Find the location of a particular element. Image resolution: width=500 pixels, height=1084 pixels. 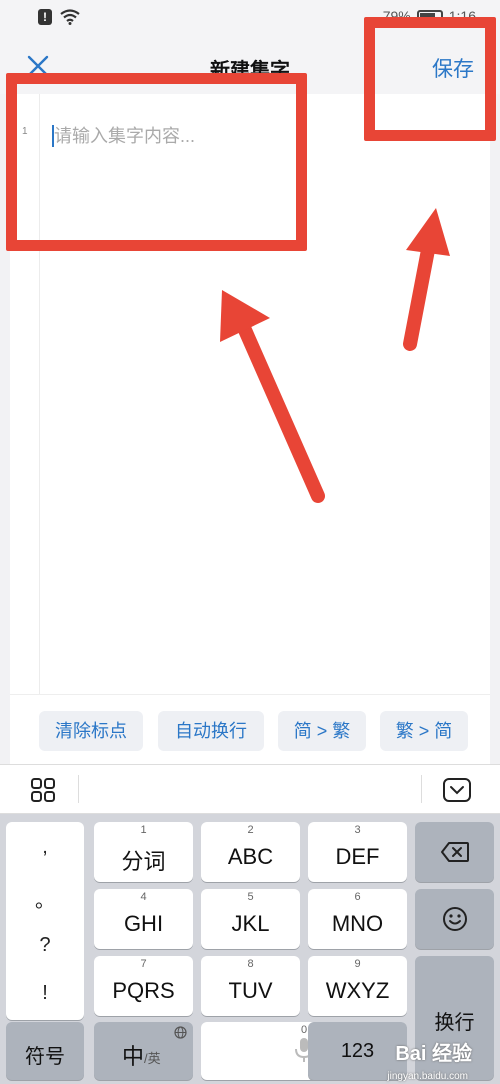

watermark-logo: Bai 经验 is located at coordinates (433, 1054).